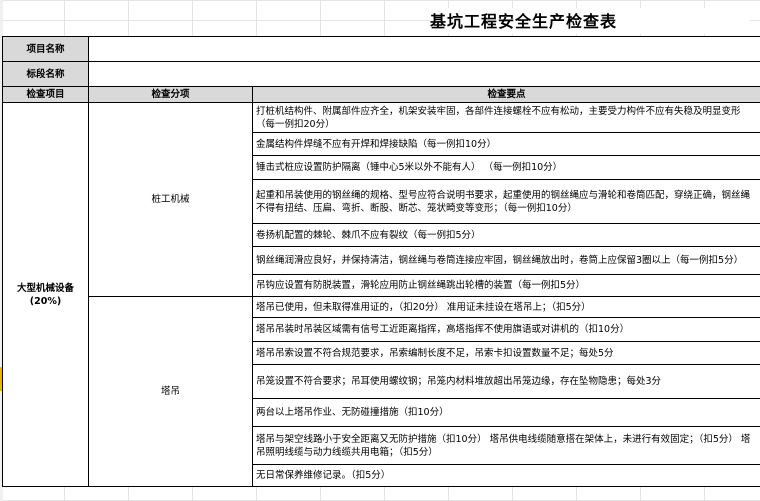 This screenshot has height=501, width=760. Describe the element at coordinates (45, 74) in the screenshot. I see `section-name-label: 标段名称` at that location.